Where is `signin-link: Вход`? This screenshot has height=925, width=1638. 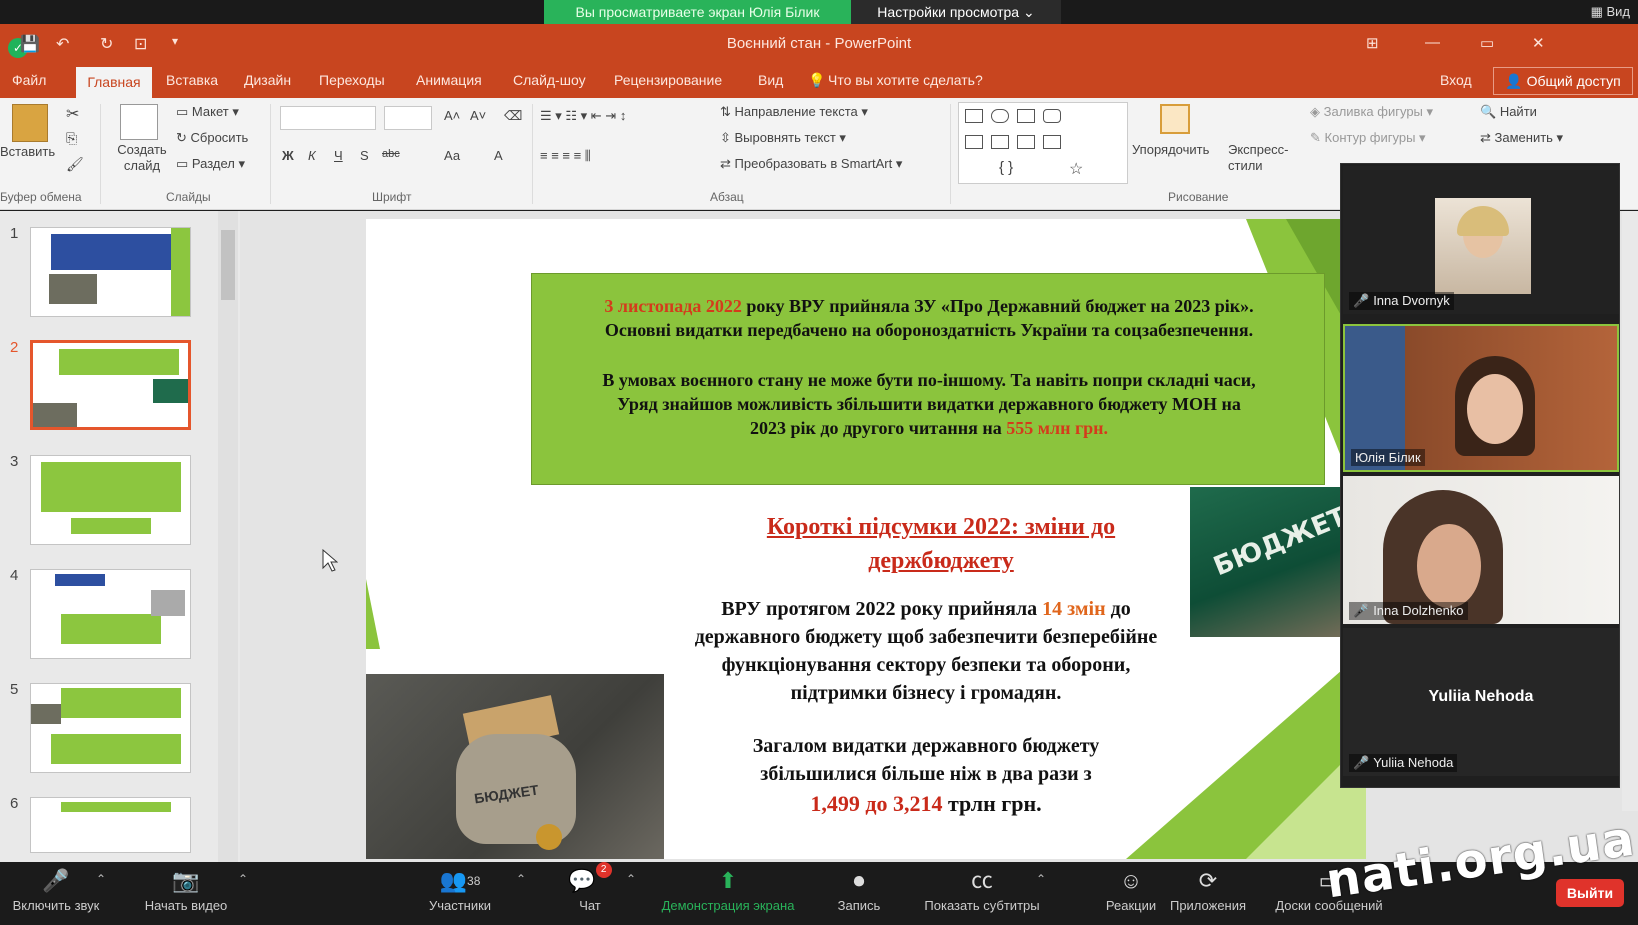 signin-link: Вход is located at coordinates (1456, 80).